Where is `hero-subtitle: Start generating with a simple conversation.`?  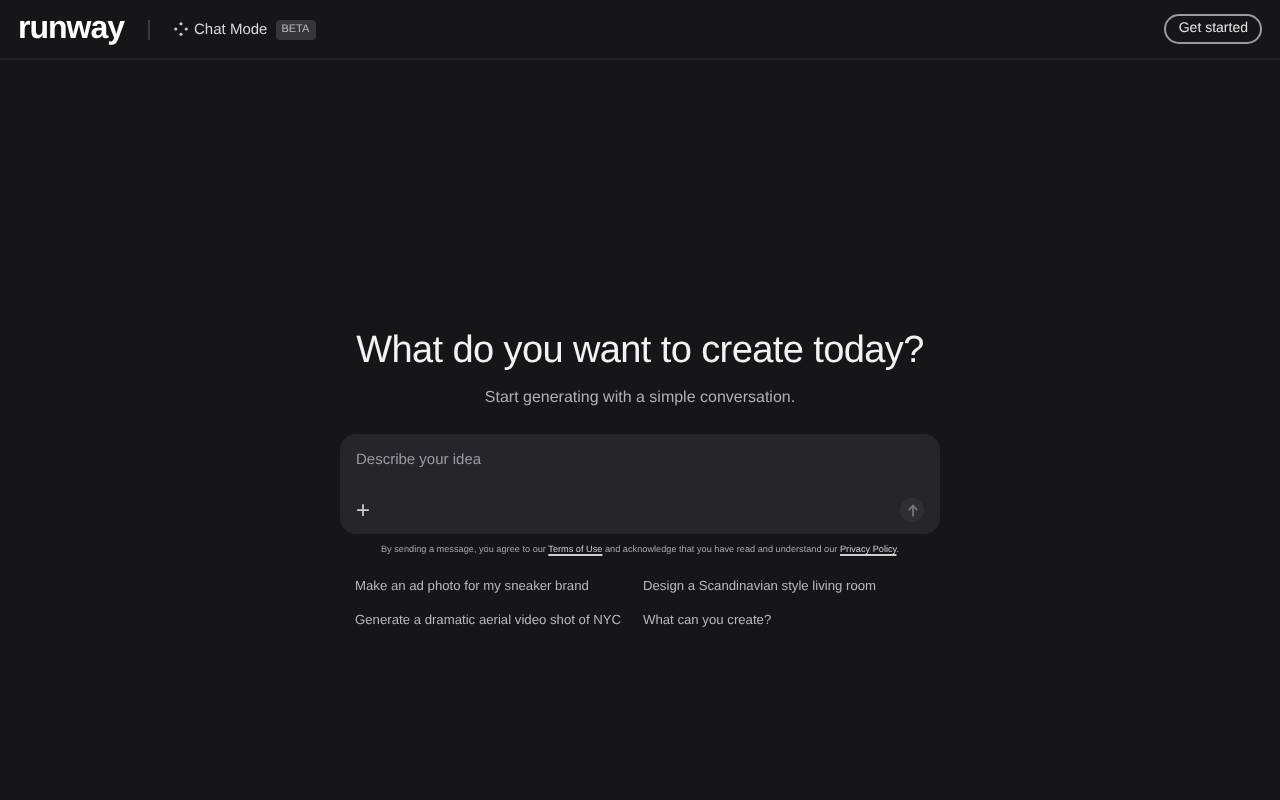
hero-subtitle: Start generating with a simple conversation. is located at coordinates (640, 397).